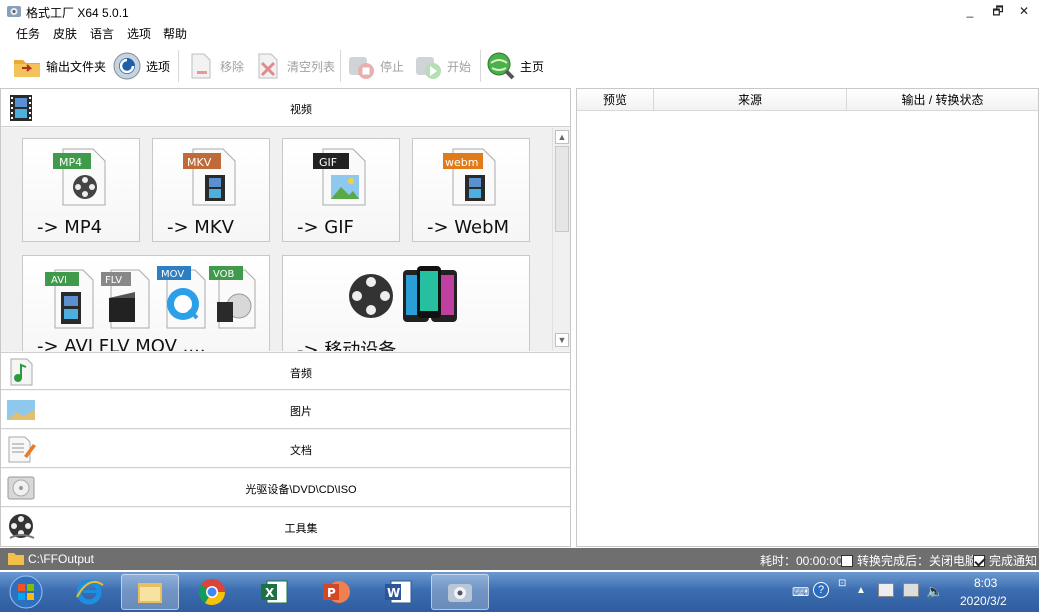 The image size is (1039, 612). I want to click on category-document: 文档, so click(285, 449).